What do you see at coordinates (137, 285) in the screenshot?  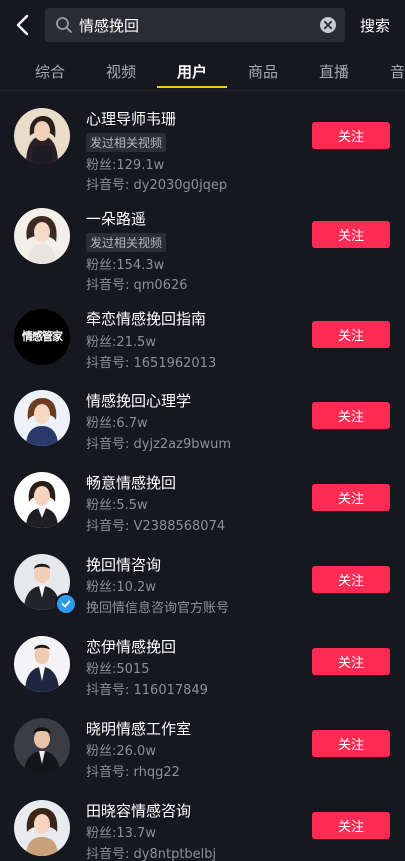 I see `douyin-id: 抖音号: qm0626` at bounding box center [137, 285].